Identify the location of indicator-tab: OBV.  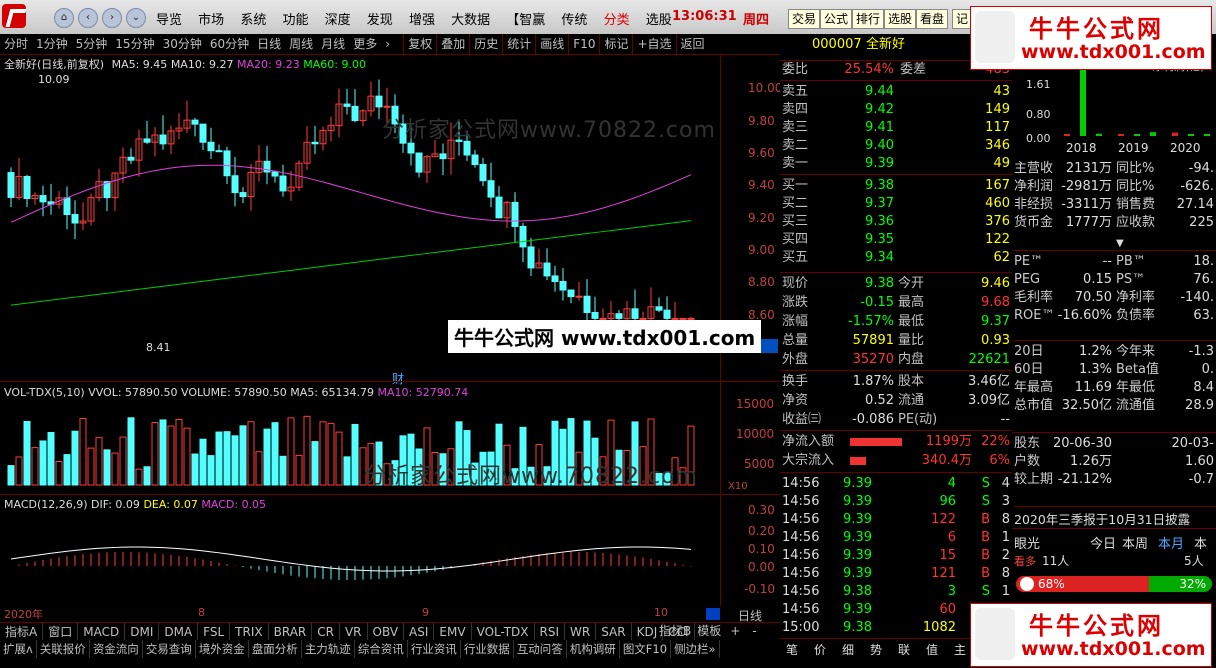
(386, 632).